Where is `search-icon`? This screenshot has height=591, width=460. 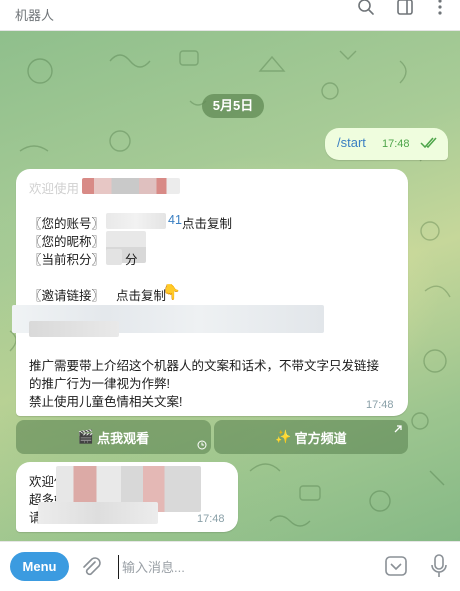 search-icon is located at coordinates (366, 9).